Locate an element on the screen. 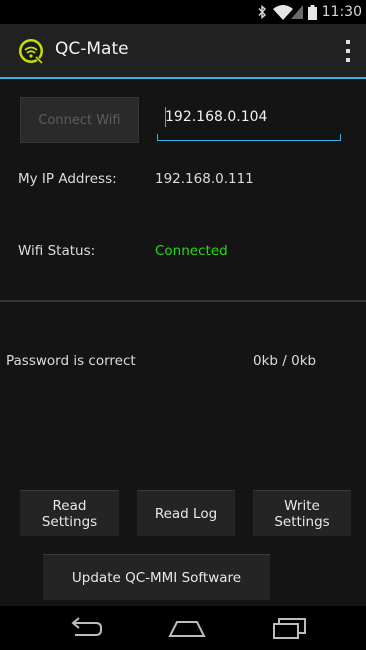  ip-address-input: 192.168.0.104 is located at coordinates (249, 122).